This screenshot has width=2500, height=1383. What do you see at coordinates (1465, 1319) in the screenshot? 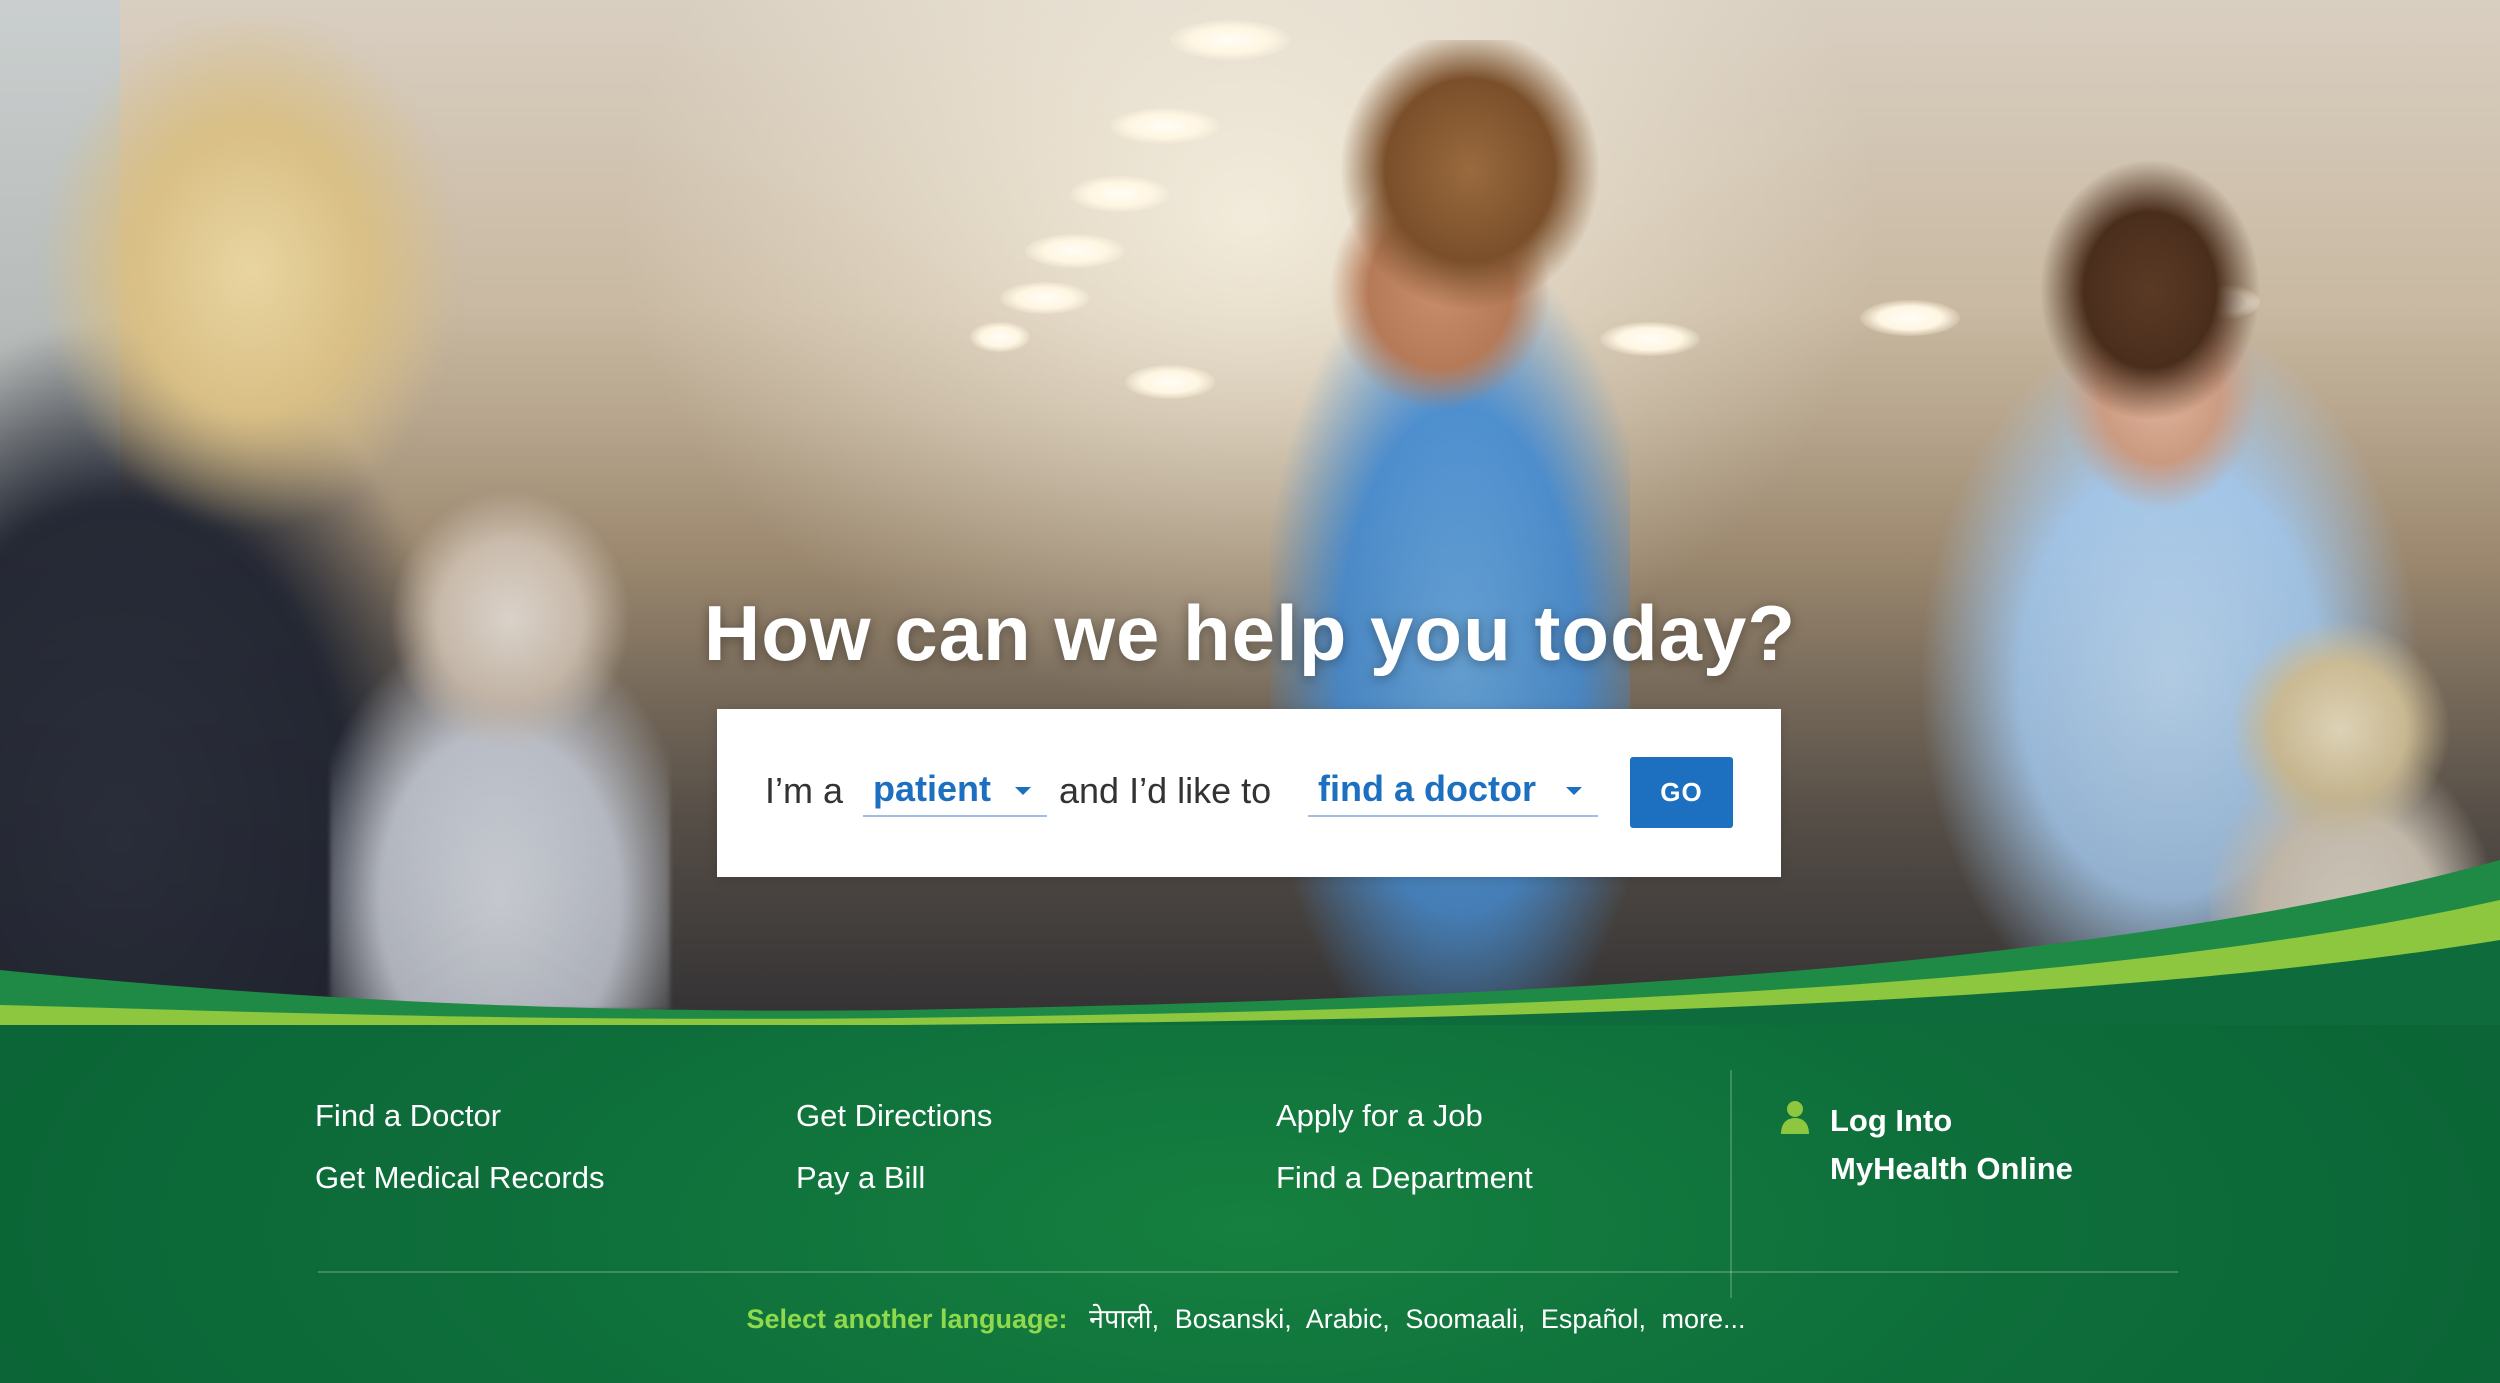
I see `language-somali: Soomaali,` at bounding box center [1465, 1319].